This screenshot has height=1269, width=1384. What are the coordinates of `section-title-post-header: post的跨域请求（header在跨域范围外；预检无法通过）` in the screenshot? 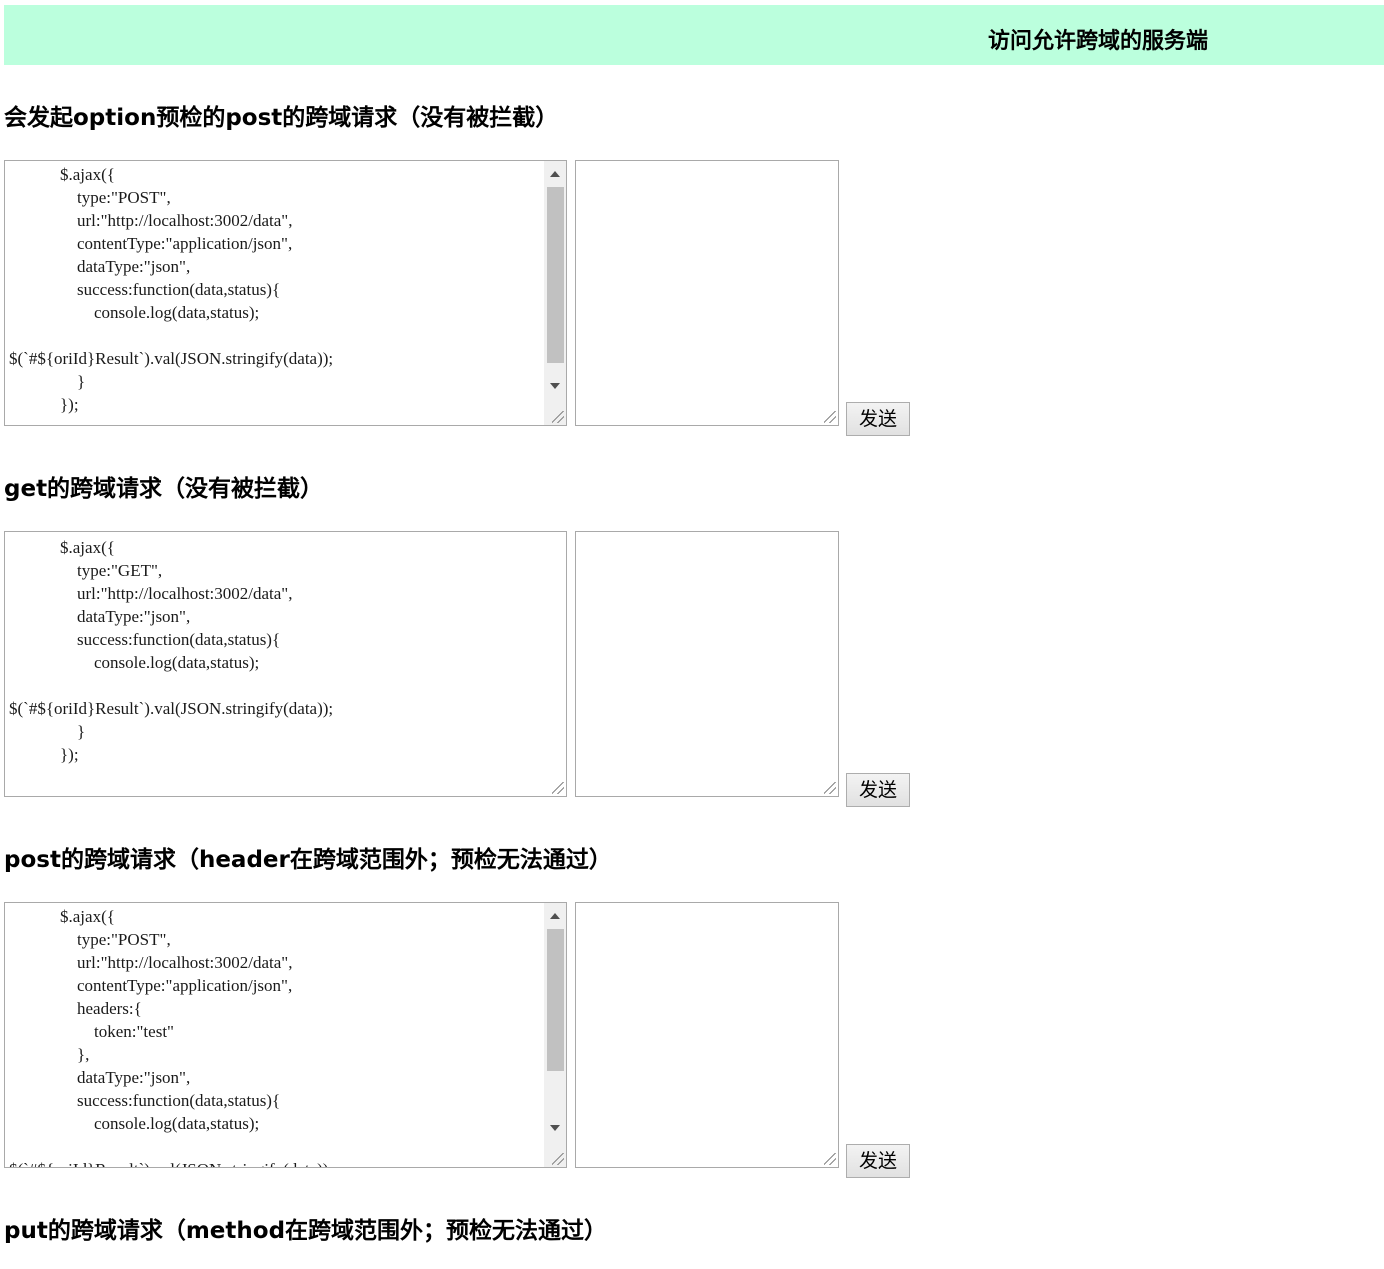 It's located at (308, 860).